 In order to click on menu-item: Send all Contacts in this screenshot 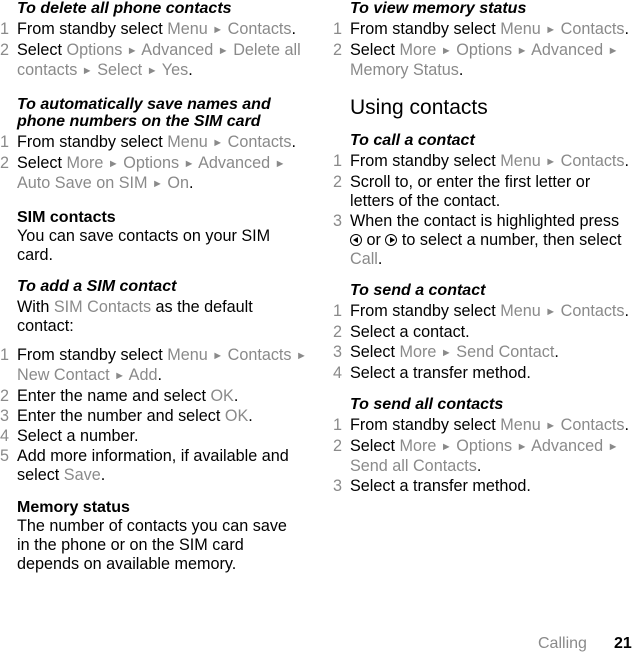, I will do `click(413, 466)`.